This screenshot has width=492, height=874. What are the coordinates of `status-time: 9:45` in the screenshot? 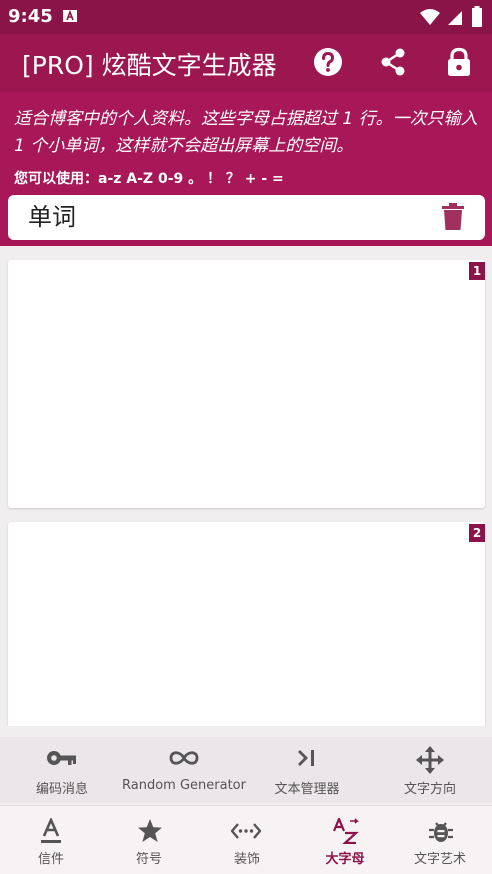 It's located at (30, 16).